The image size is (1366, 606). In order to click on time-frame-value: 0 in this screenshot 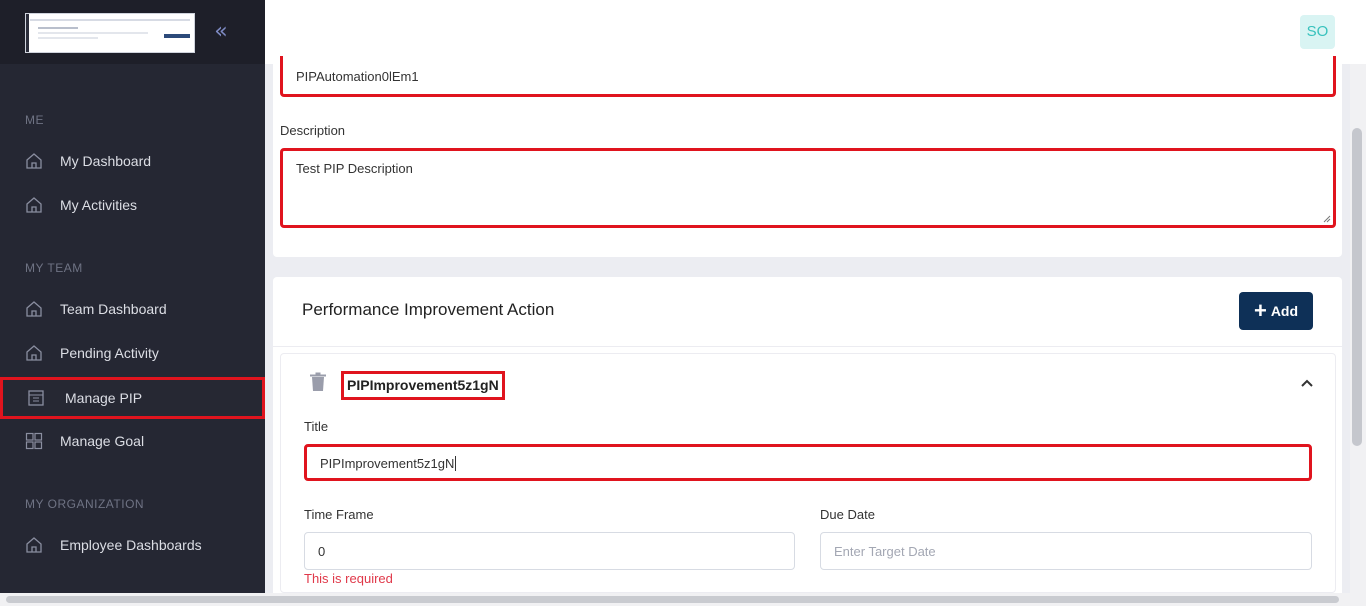, I will do `click(322, 551)`.